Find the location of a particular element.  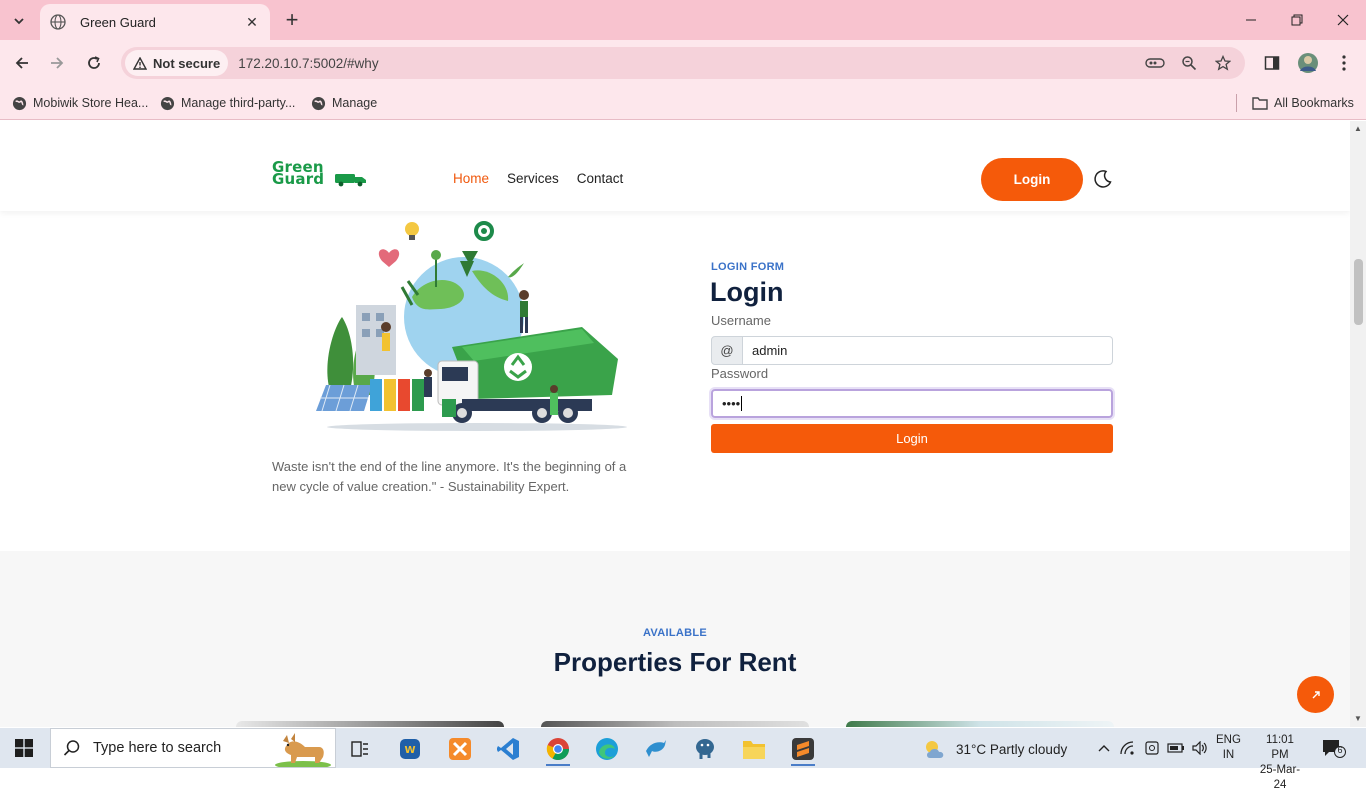

username-input-group: @ admin is located at coordinates (912, 350).